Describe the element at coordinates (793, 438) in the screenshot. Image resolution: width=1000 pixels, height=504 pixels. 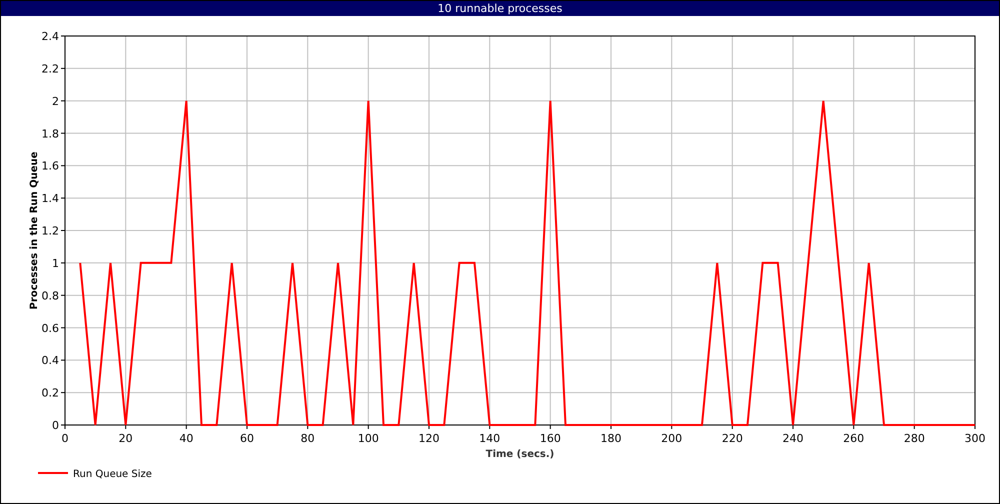
I see `x-tick-label: 240` at that location.